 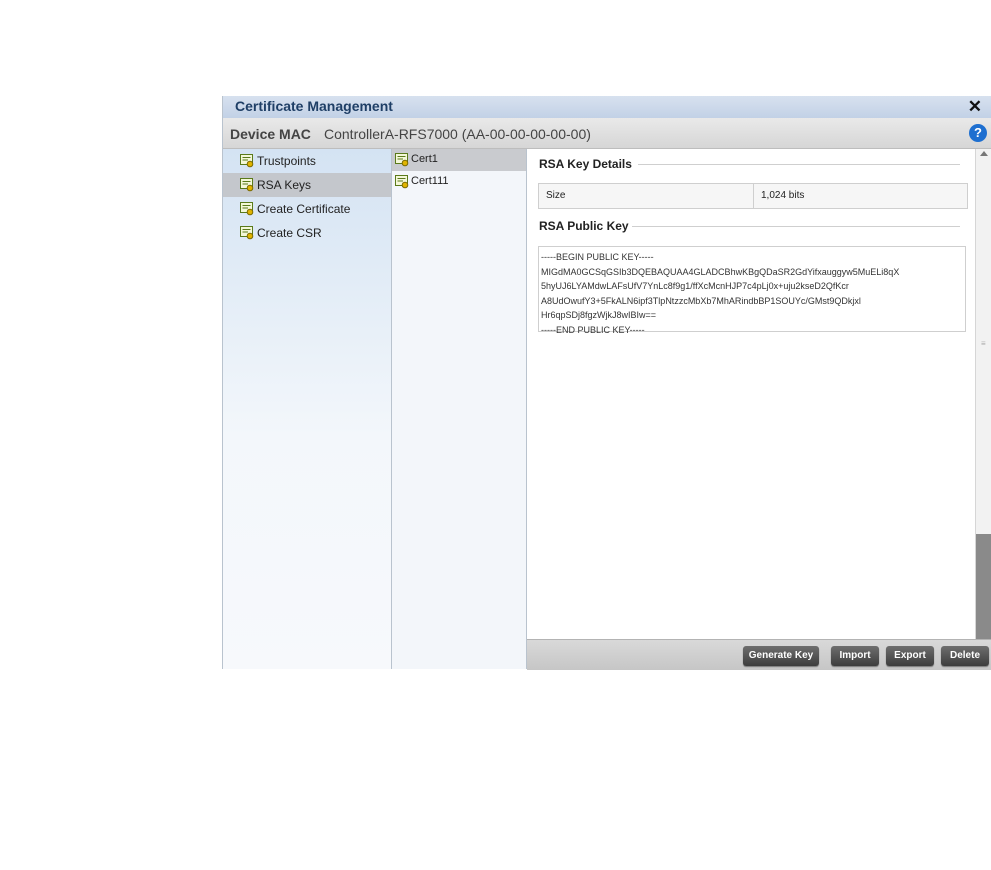 What do you see at coordinates (556, 195) in the screenshot?
I see `size-label: Size` at bounding box center [556, 195].